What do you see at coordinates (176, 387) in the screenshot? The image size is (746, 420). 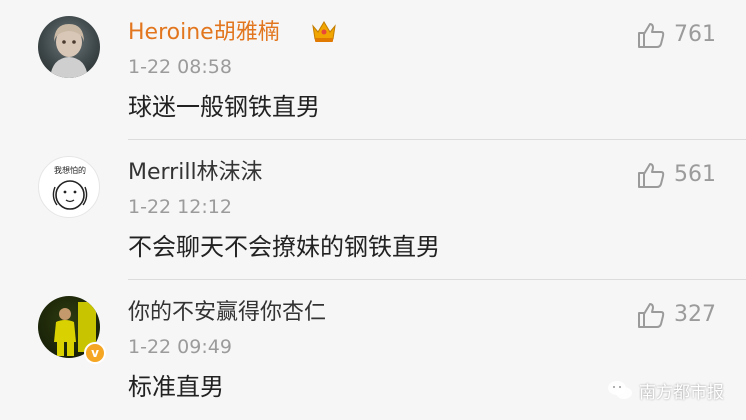 I see `comment-text: 标准直男` at bounding box center [176, 387].